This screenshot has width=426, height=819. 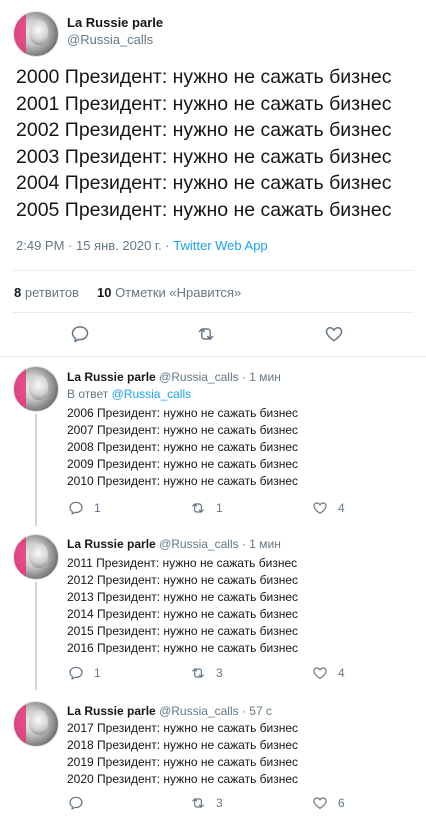 What do you see at coordinates (220, 245) in the screenshot?
I see `source-app-link: Twitter Web App` at bounding box center [220, 245].